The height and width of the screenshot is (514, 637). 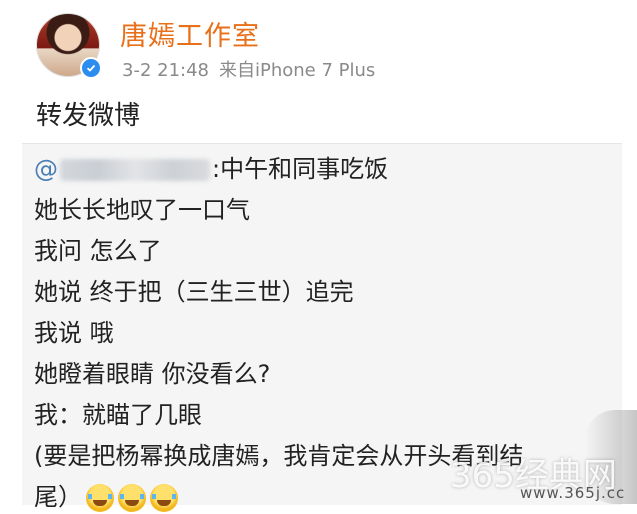 What do you see at coordinates (573, 493) in the screenshot?
I see `watermark-url: www.365j.cc` at bounding box center [573, 493].